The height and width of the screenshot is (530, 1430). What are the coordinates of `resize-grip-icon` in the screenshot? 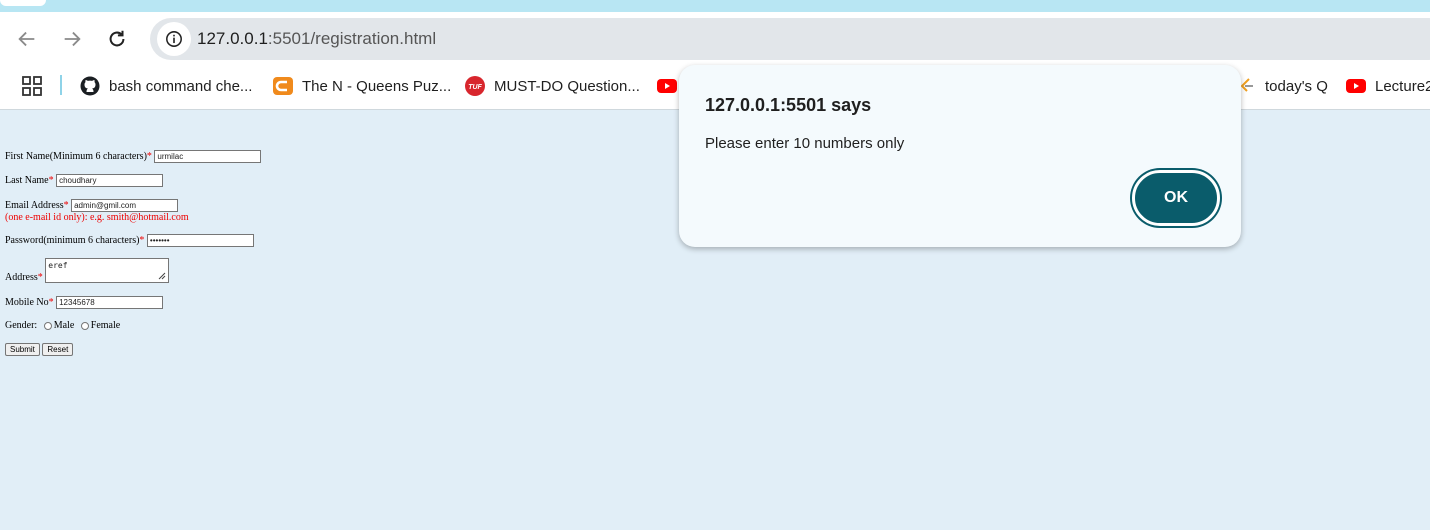 It's located at (162, 276).